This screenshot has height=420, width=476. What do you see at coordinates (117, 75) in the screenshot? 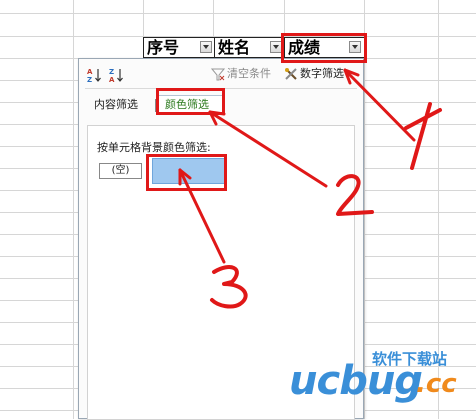
I see `sort-descending-icon: Z A` at bounding box center [117, 75].